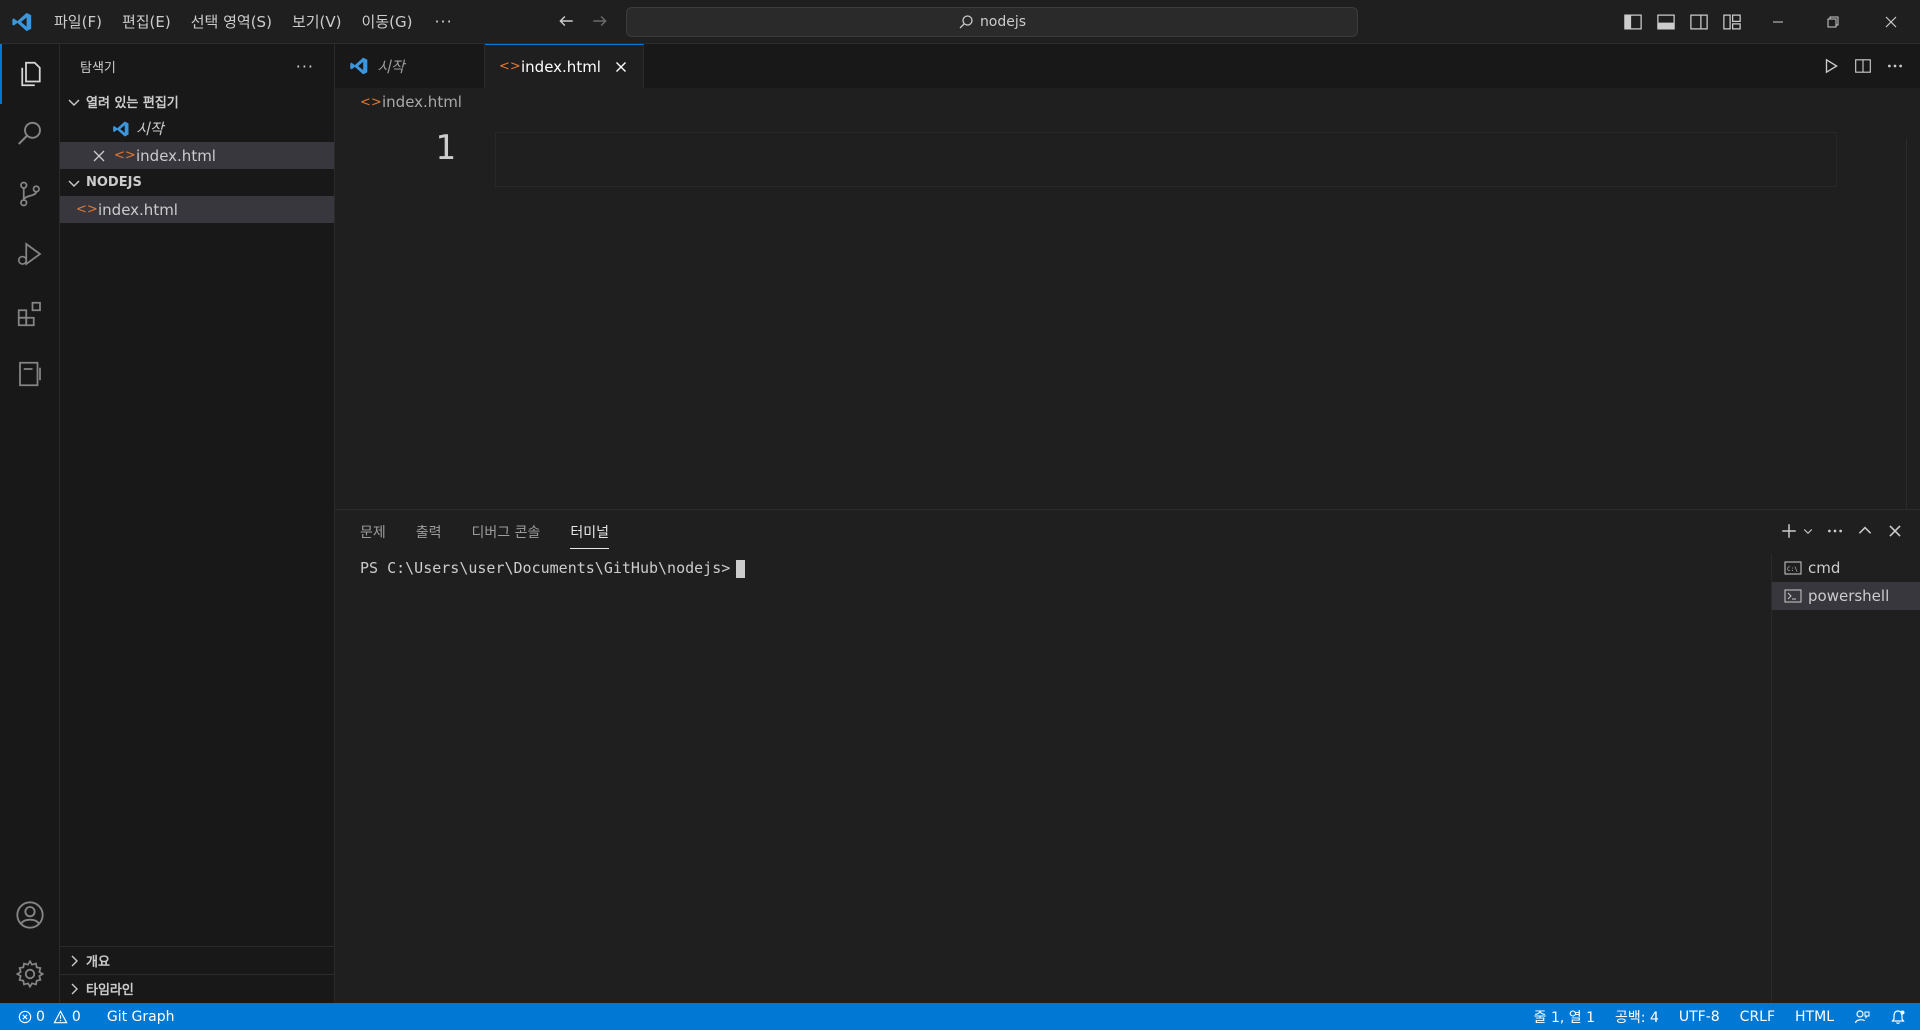  I want to click on menu-edit: 편집(E), so click(146, 22).